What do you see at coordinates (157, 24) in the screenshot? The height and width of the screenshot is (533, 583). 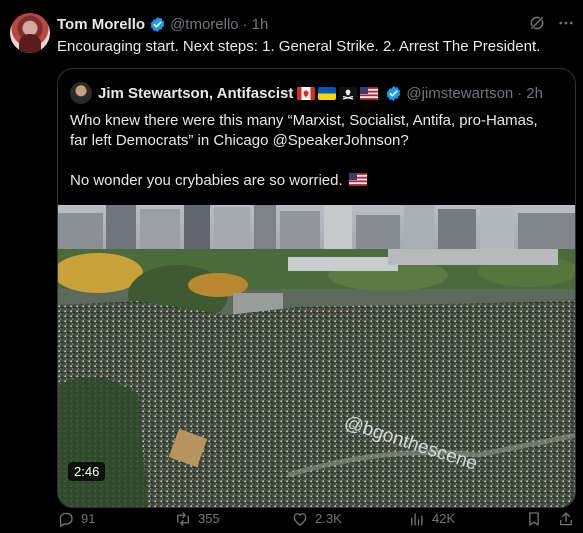 I see `verified-badge-icon` at bounding box center [157, 24].